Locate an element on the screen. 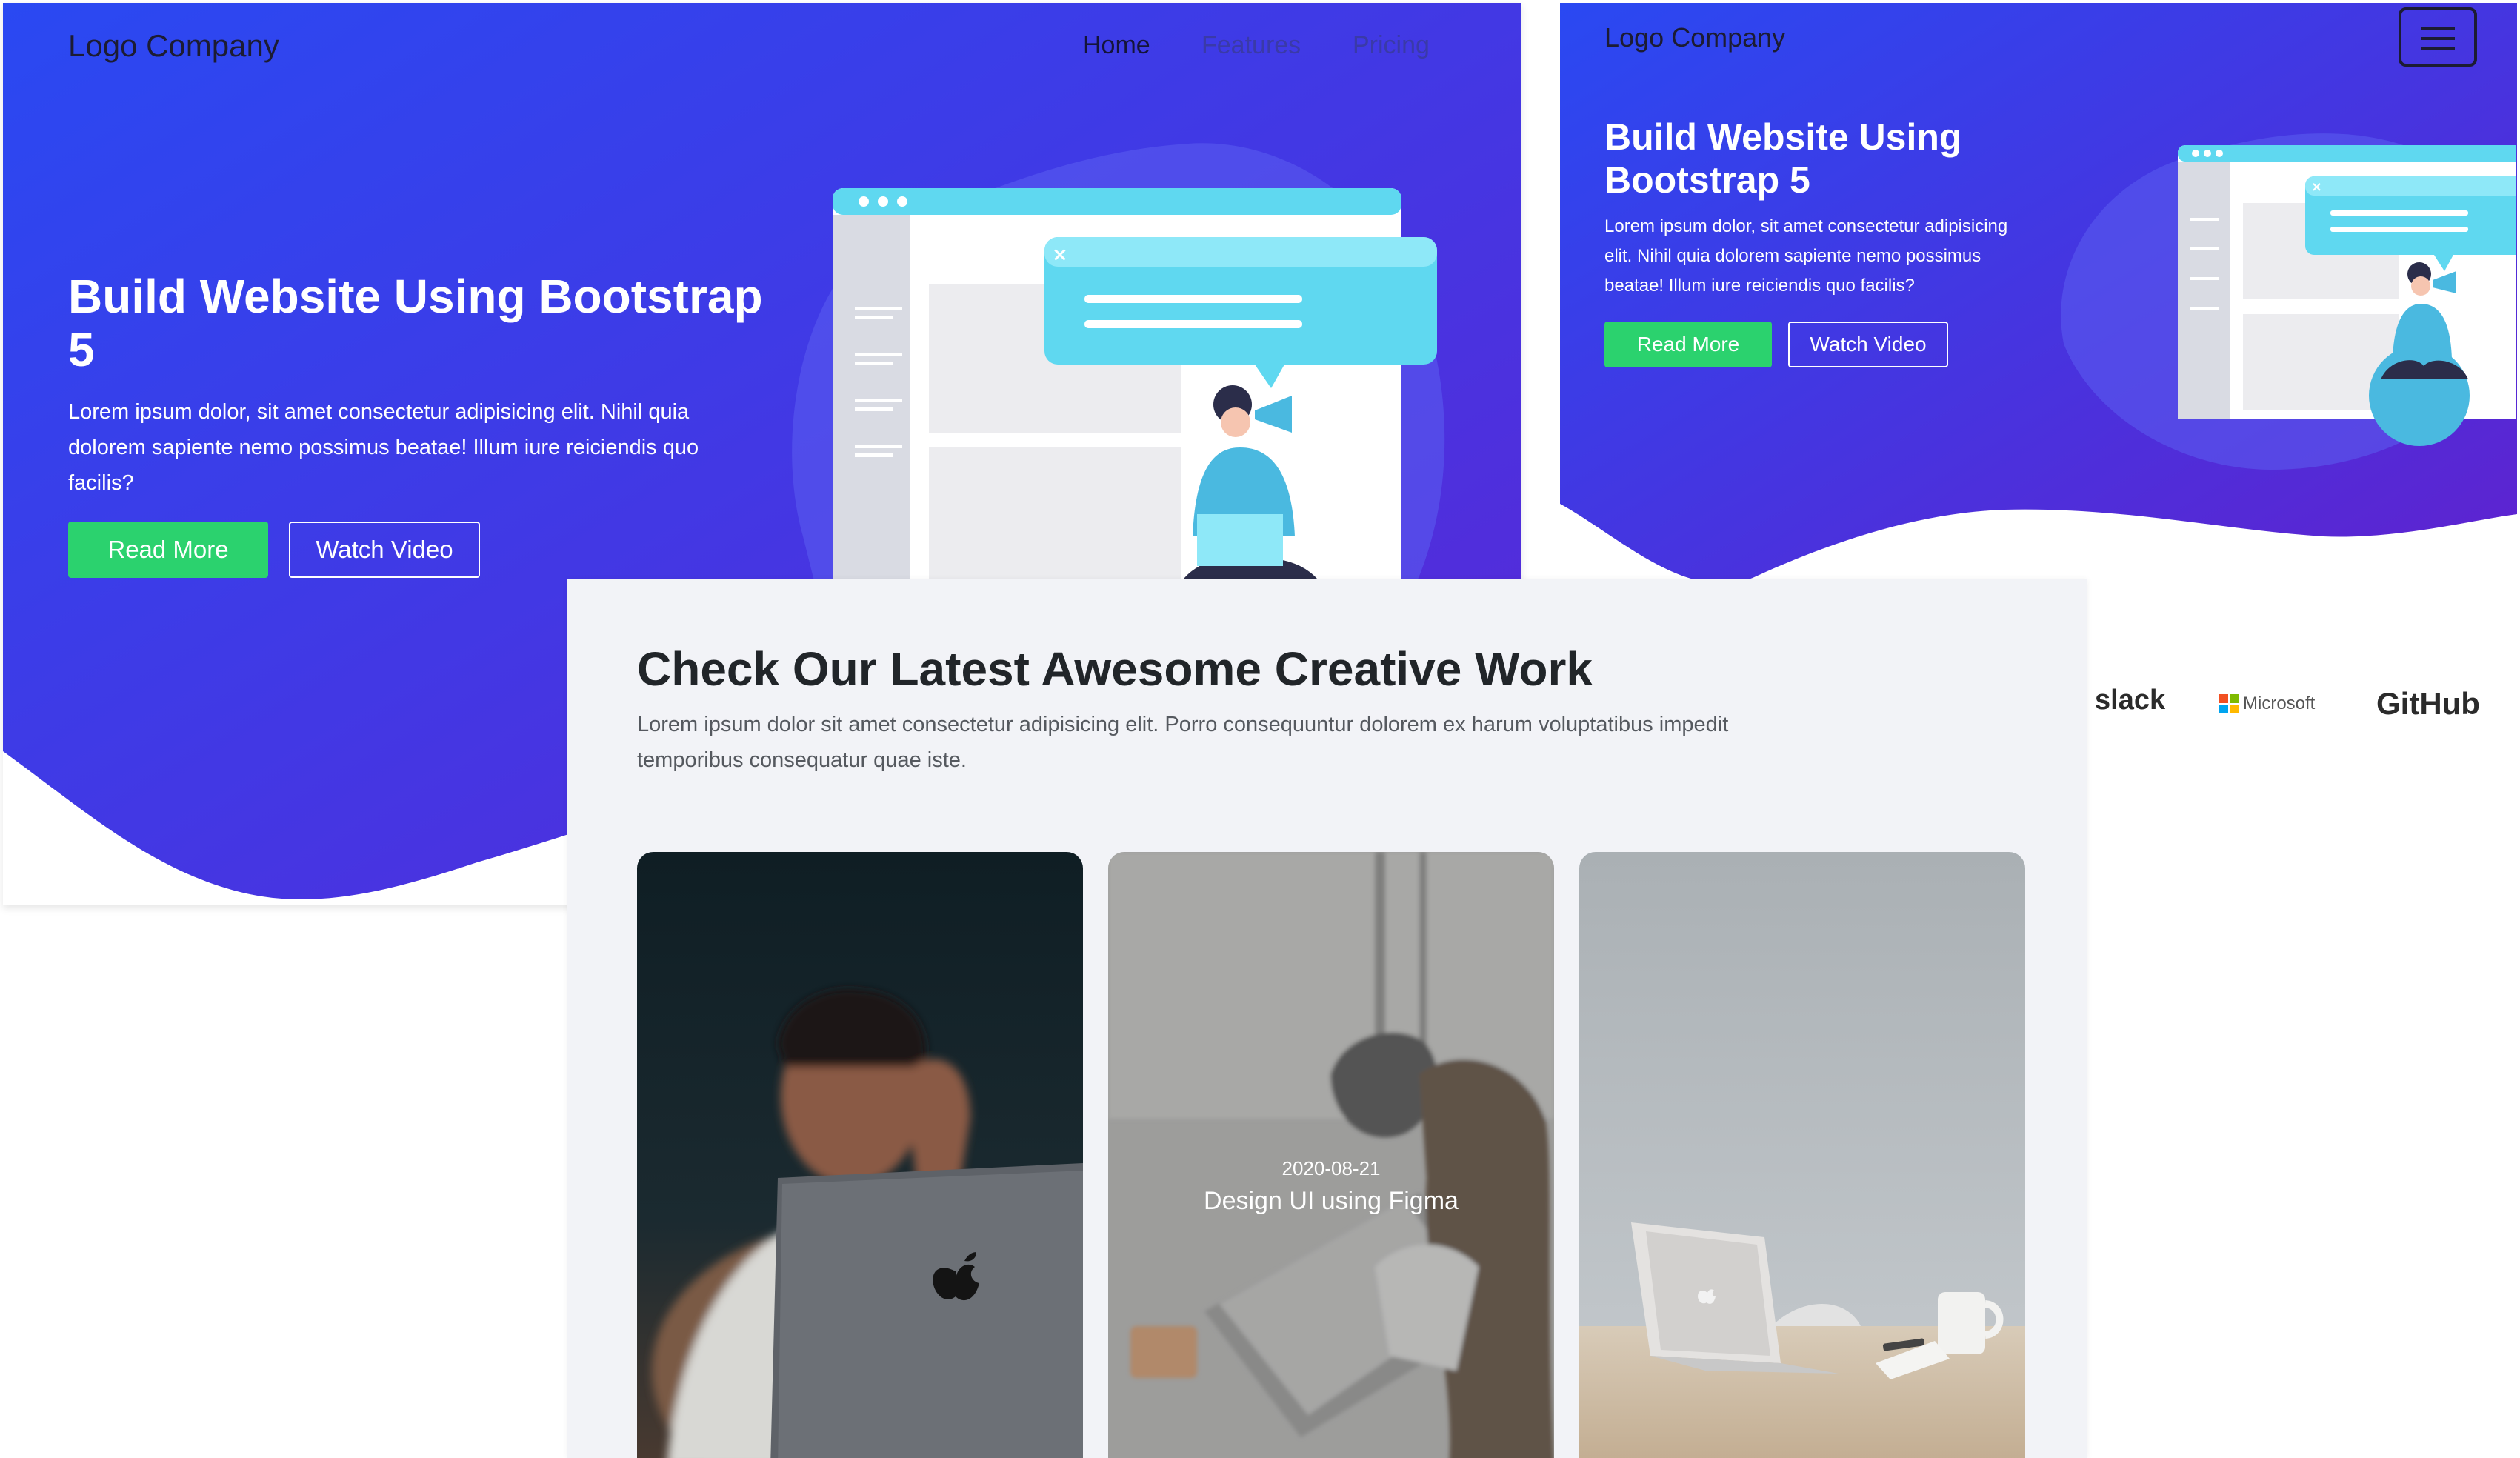 This screenshot has height=1458, width=2520. nav-home: Home is located at coordinates (1116, 45).